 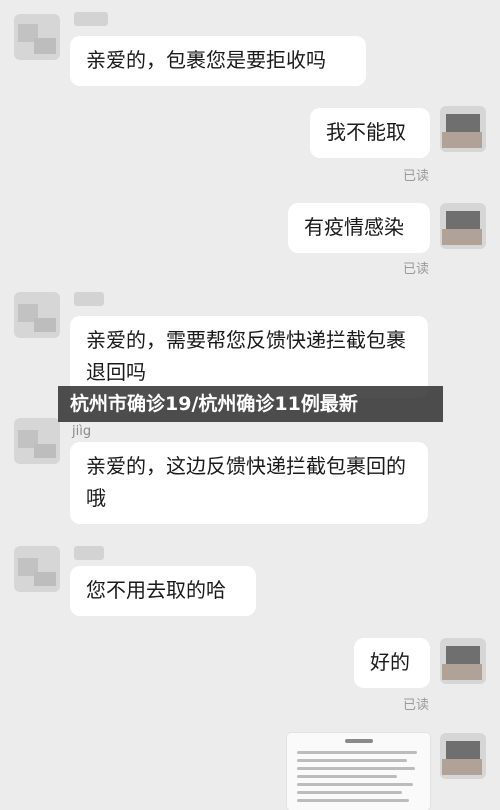 I want to click on message-bubble-right: 有疫情感染, so click(x=359, y=228).